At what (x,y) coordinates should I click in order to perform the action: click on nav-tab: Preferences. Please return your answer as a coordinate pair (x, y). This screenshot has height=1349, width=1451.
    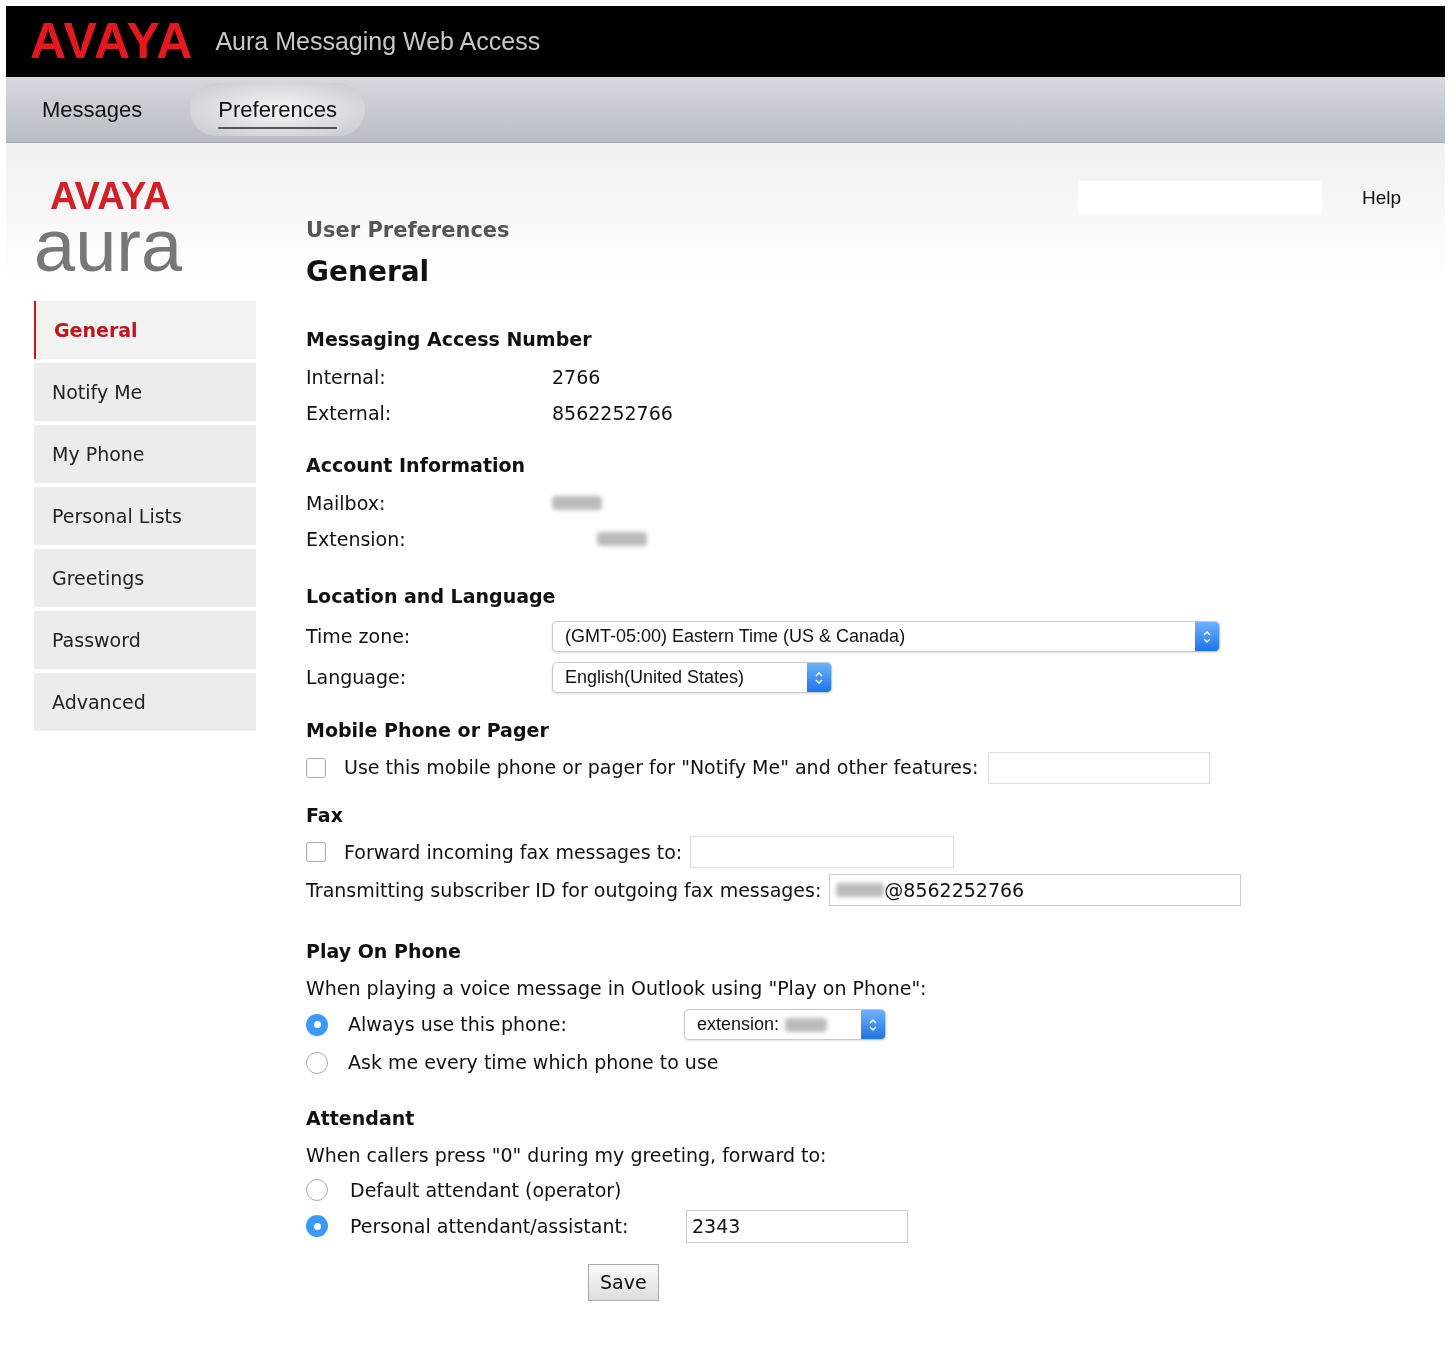
    Looking at the image, I should click on (277, 109).